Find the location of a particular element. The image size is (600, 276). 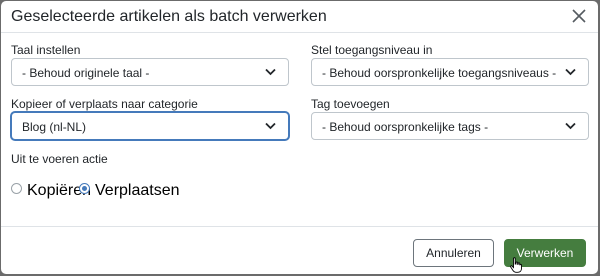

language-select: - Behoud originele taal - is located at coordinates (150, 72).